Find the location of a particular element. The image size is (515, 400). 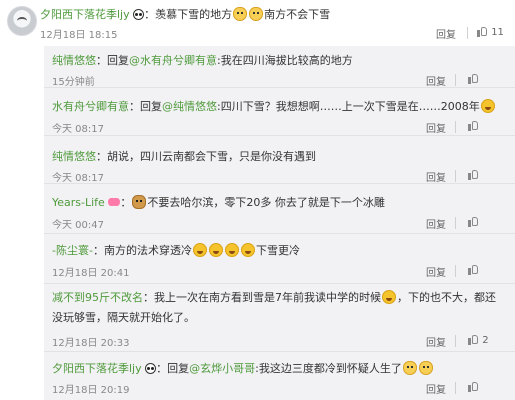

username-link: Years-Life is located at coordinates (78, 202).